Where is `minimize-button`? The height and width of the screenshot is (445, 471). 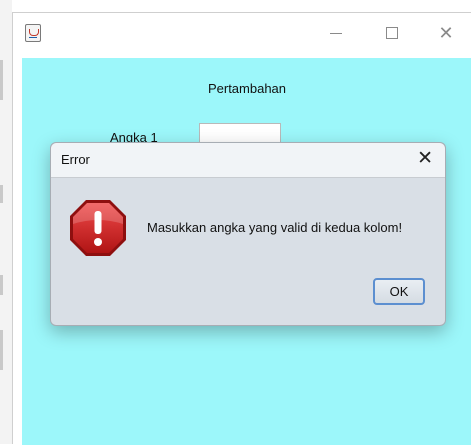 minimize-button is located at coordinates (336, 33).